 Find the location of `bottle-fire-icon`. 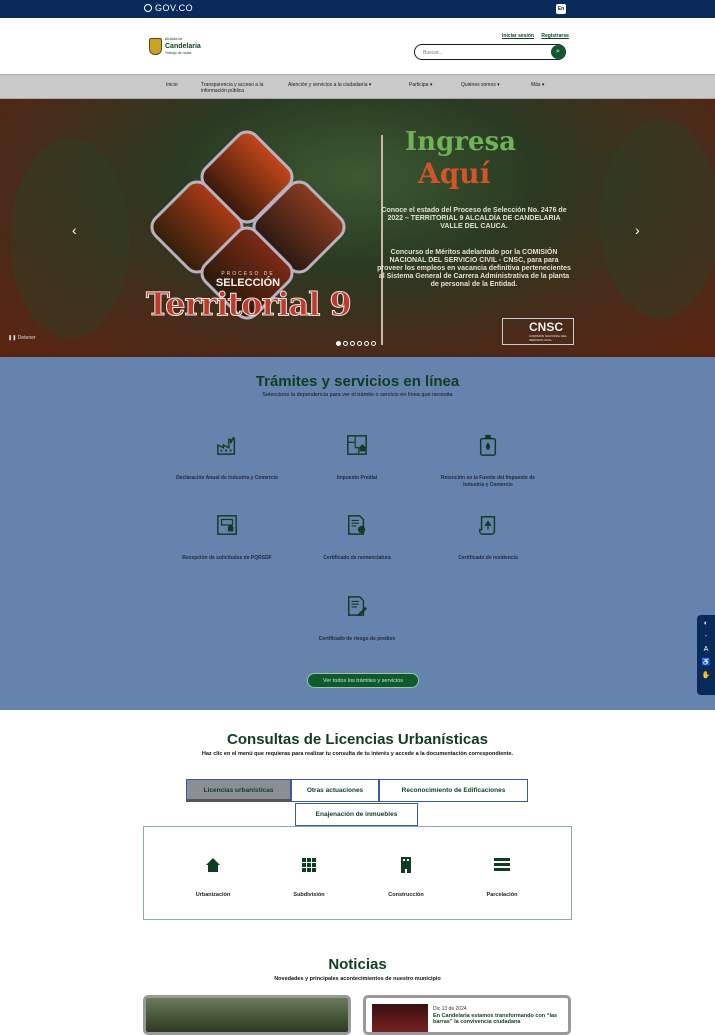

bottle-fire-icon is located at coordinates (488, 445).